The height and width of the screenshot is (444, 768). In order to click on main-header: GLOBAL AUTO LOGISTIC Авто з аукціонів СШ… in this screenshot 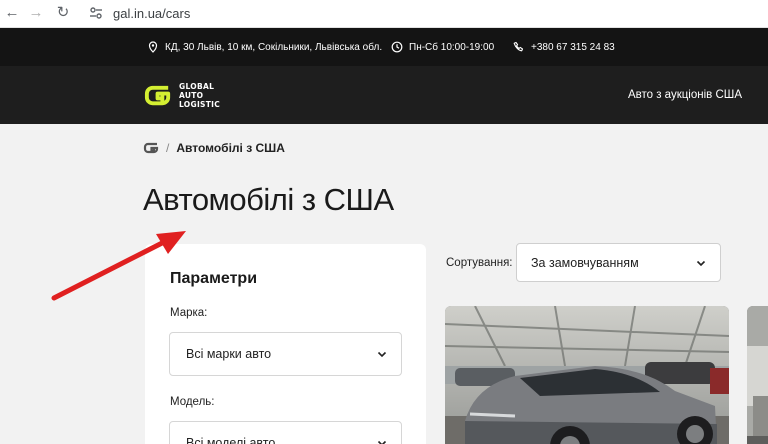, I will do `click(384, 95)`.